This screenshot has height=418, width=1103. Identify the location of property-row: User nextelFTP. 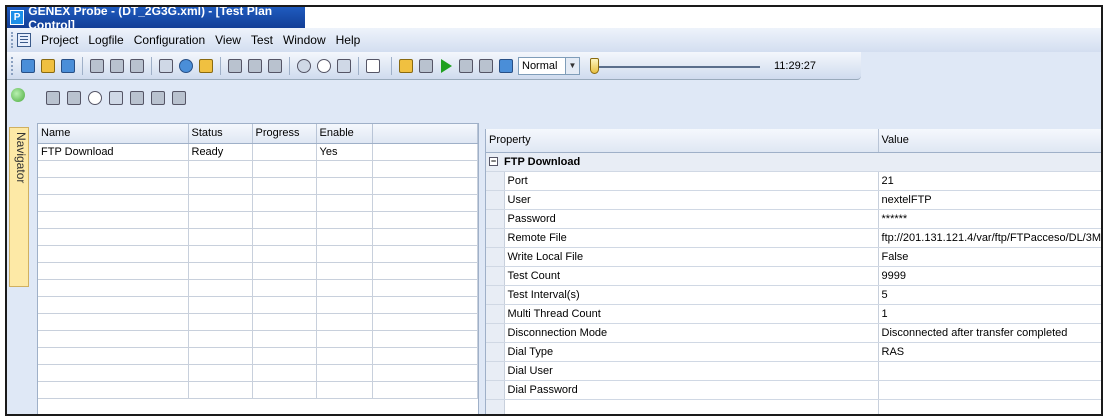
(793, 200).